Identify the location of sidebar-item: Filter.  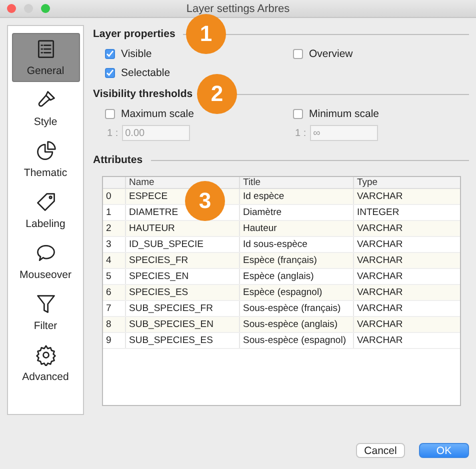
(46, 312).